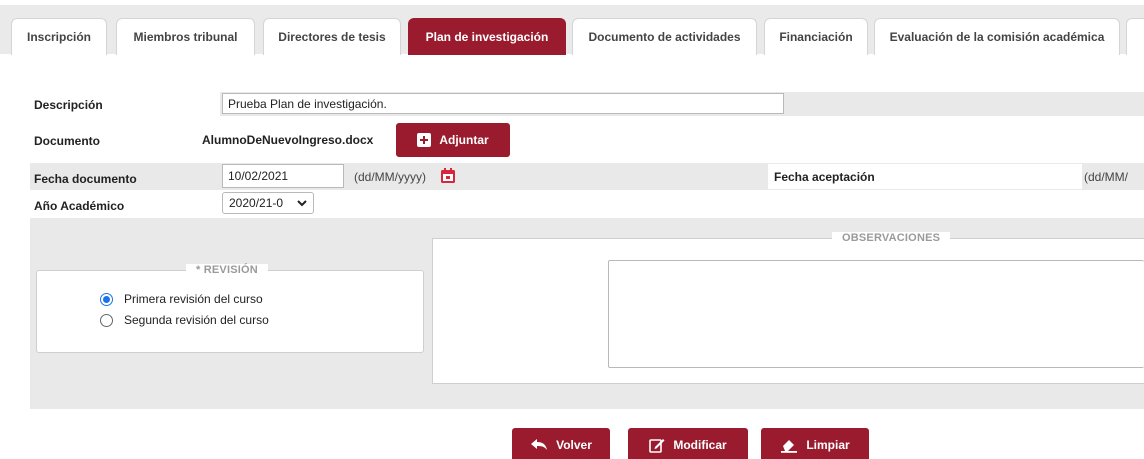 This screenshot has height=459, width=1144. Describe the element at coordinates (464, 140) in the screenshot. I see `adjuntar-label: Adjuntar` at that location.